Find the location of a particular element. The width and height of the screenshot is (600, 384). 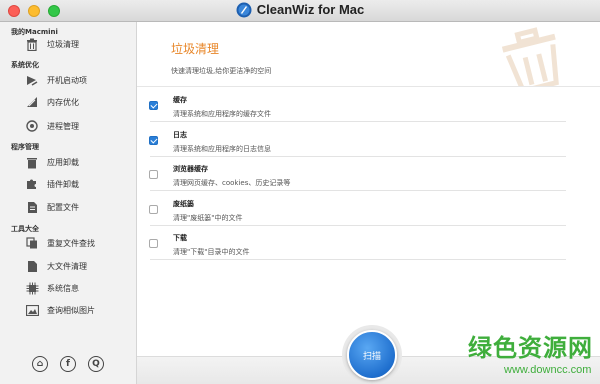

duplicate-files-icon is located at coordinates (32, 243).